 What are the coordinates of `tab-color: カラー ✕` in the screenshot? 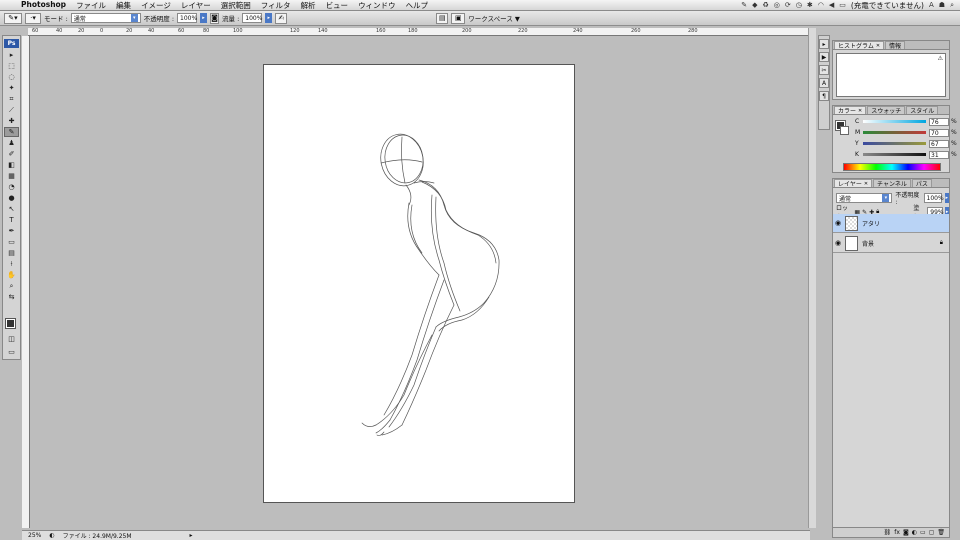 It's located at (850, 110).